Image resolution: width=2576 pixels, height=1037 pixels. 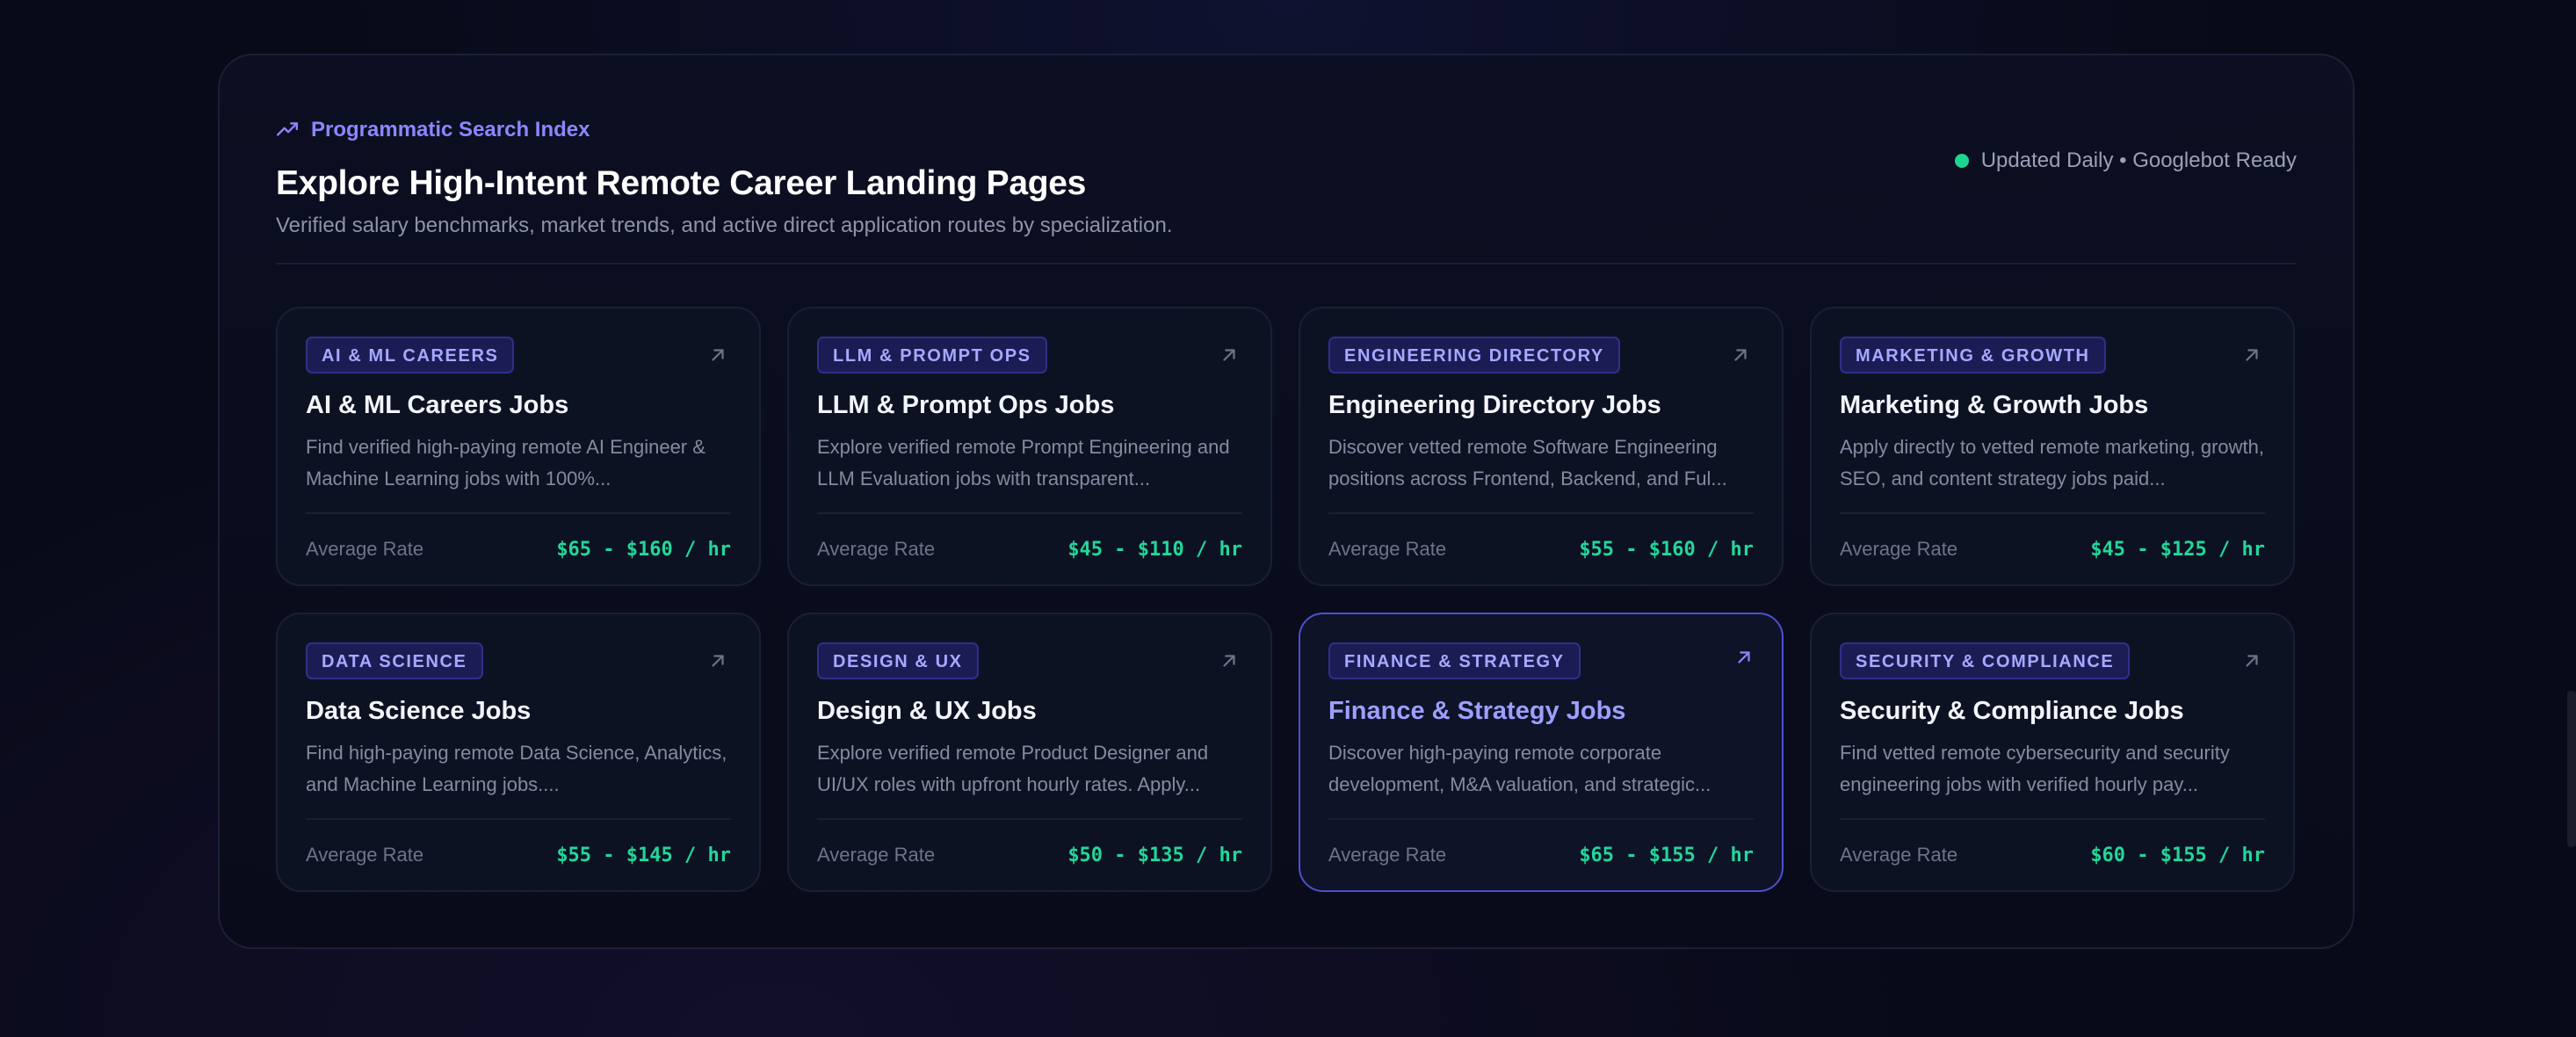 I want to click on status-text: Updated Daily • Googlebot Ready, so click(x=2138, y=160).